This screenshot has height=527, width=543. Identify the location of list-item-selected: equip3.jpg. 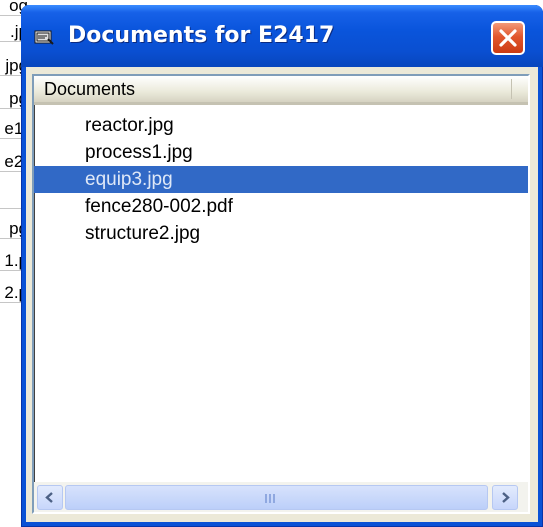
(281, 179).